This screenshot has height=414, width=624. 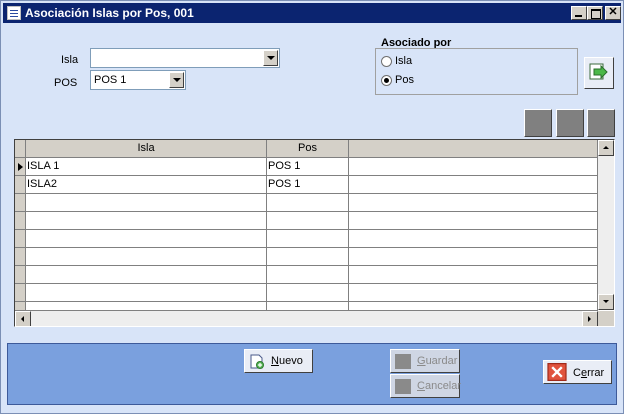 What do you see at coordinates (14, 13) in the screenshot?
I see `app-icon` at bounding box center [14, 13].